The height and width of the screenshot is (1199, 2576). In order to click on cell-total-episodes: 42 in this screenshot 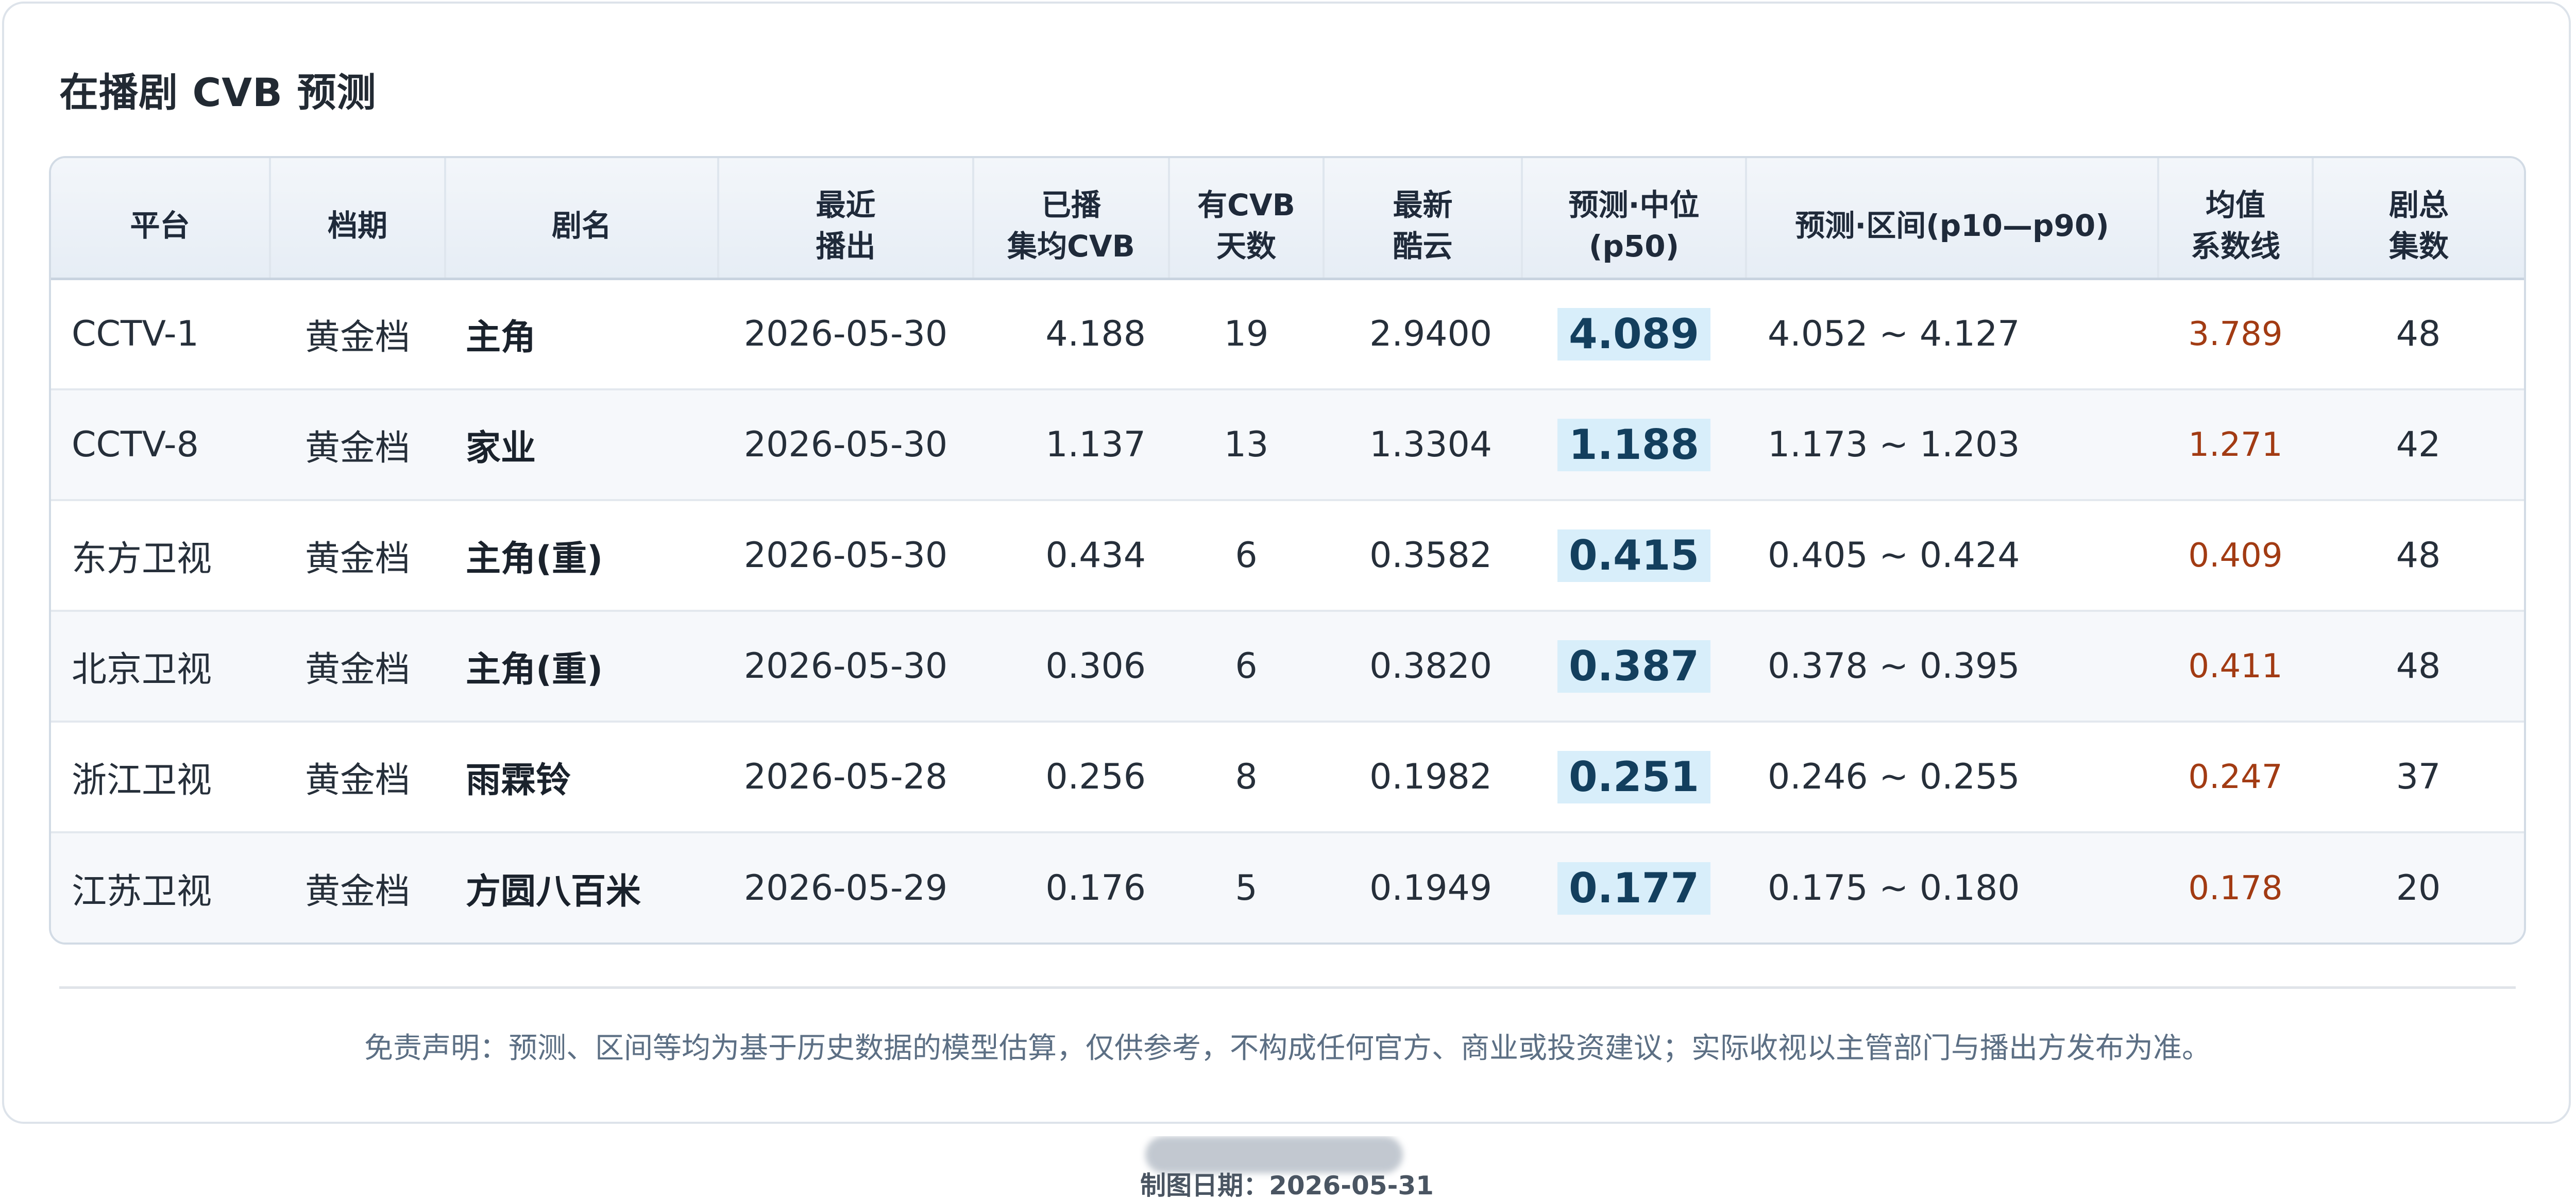, I will do `click(2418, 444)`.